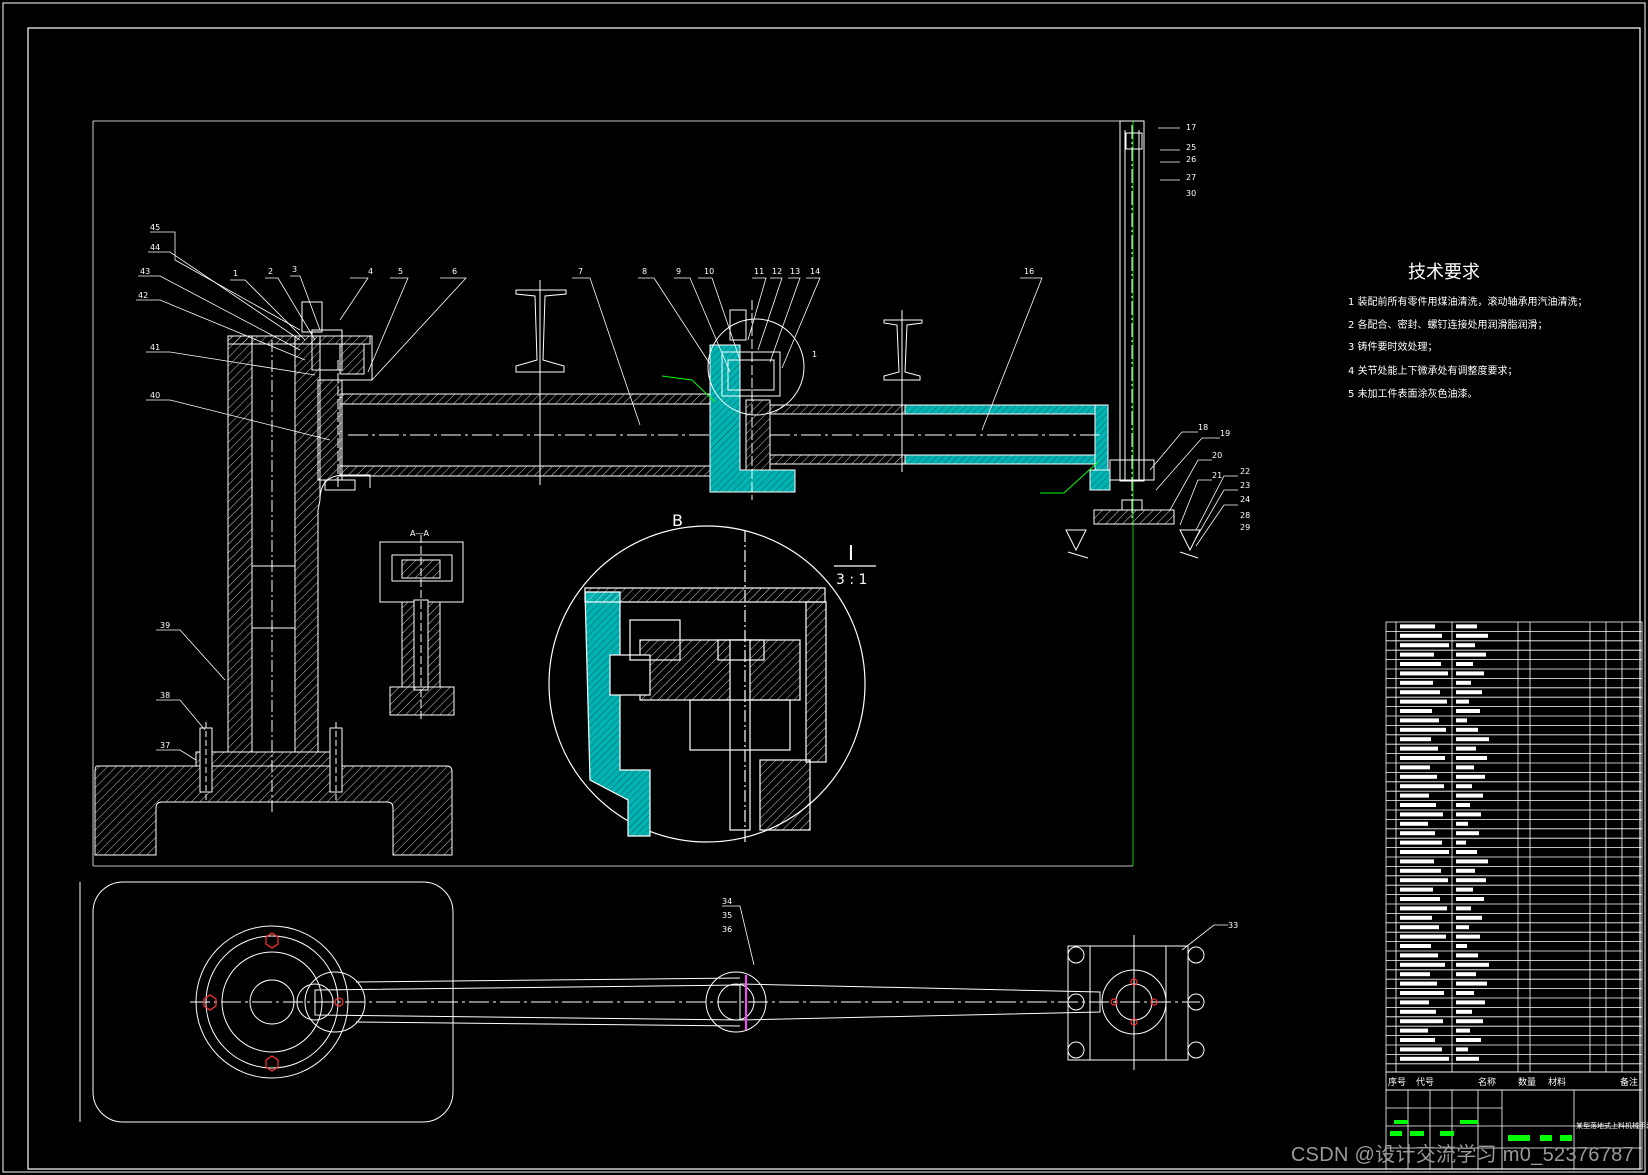  I want to click on plan-view, so click(642, 1002).